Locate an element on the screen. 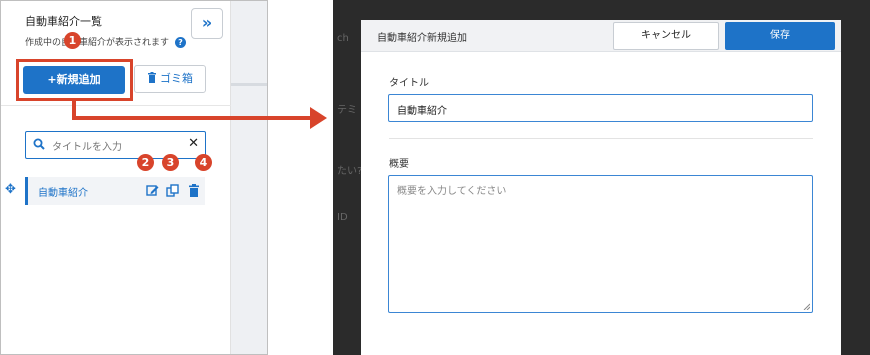  modal-header: 自動車紹介新規追加 キャンセル 保存 is located at coordinates (601, 36).